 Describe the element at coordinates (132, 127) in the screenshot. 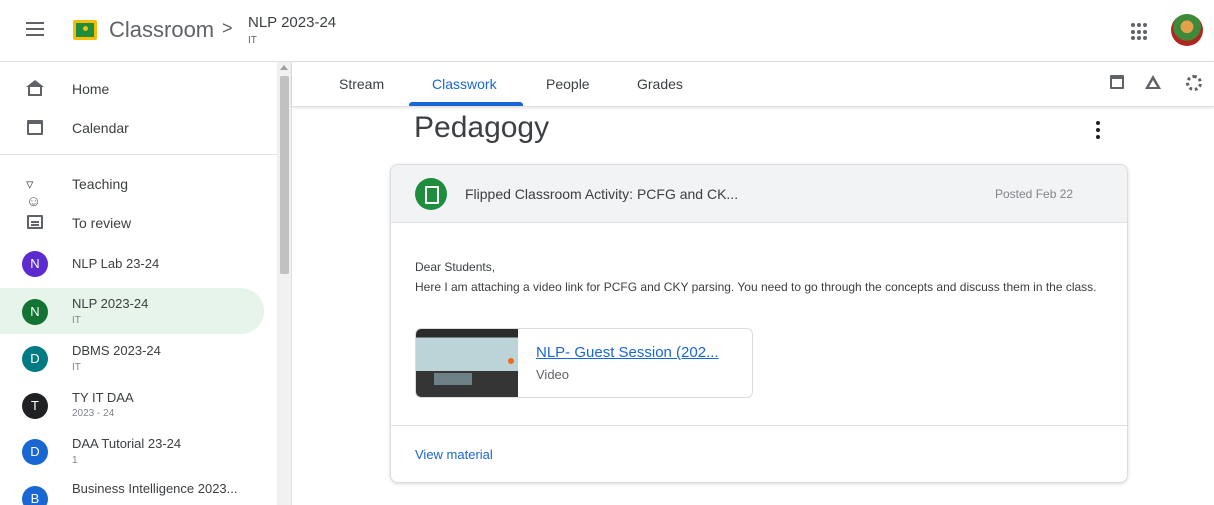

I see `sidebar-item-calendar: Calendar` at that location.